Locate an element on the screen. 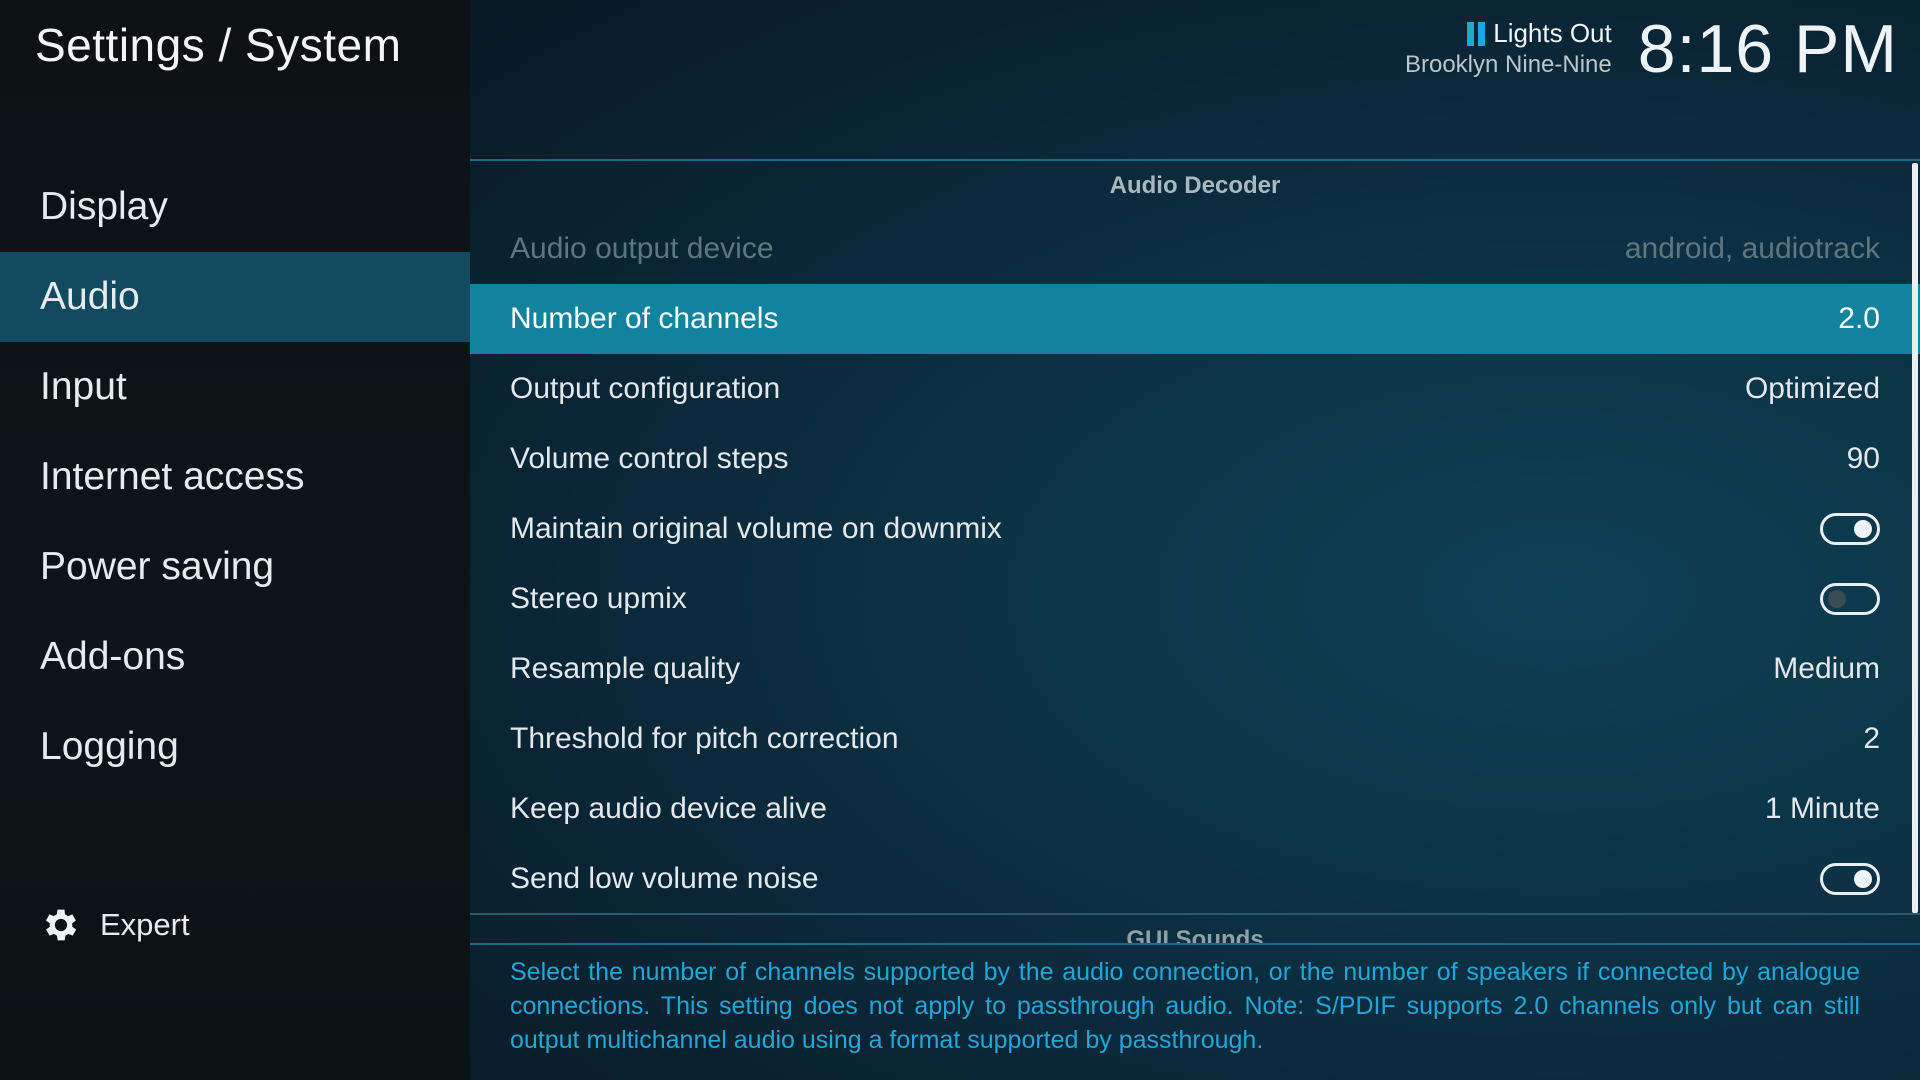 This screenshot has height=1080, width=1920. header-info: Lights Out Brooklyn Nine-Nine 8:16 PM is located at coordinates (1651, 54).